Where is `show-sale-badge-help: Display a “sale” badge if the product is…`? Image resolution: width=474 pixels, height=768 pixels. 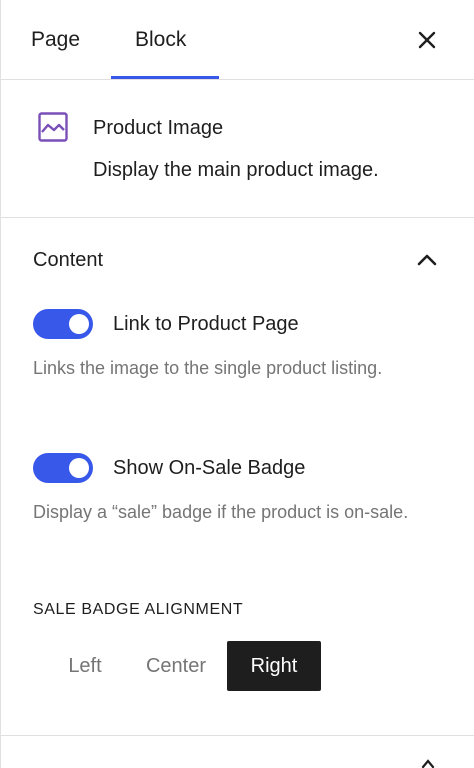 show-sale-badge-help: Display a “sale” badge if the product is… is located at coordinates (221, 512).